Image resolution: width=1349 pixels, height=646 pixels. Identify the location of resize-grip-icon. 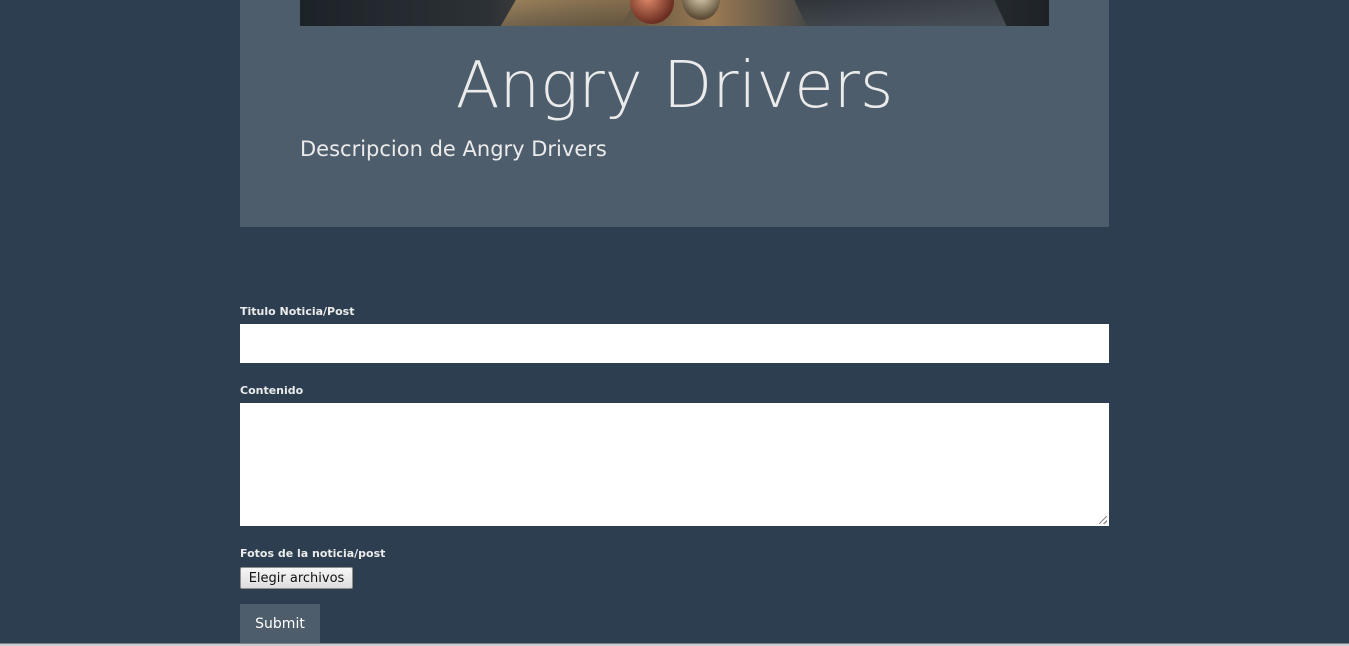
(1103, 520).